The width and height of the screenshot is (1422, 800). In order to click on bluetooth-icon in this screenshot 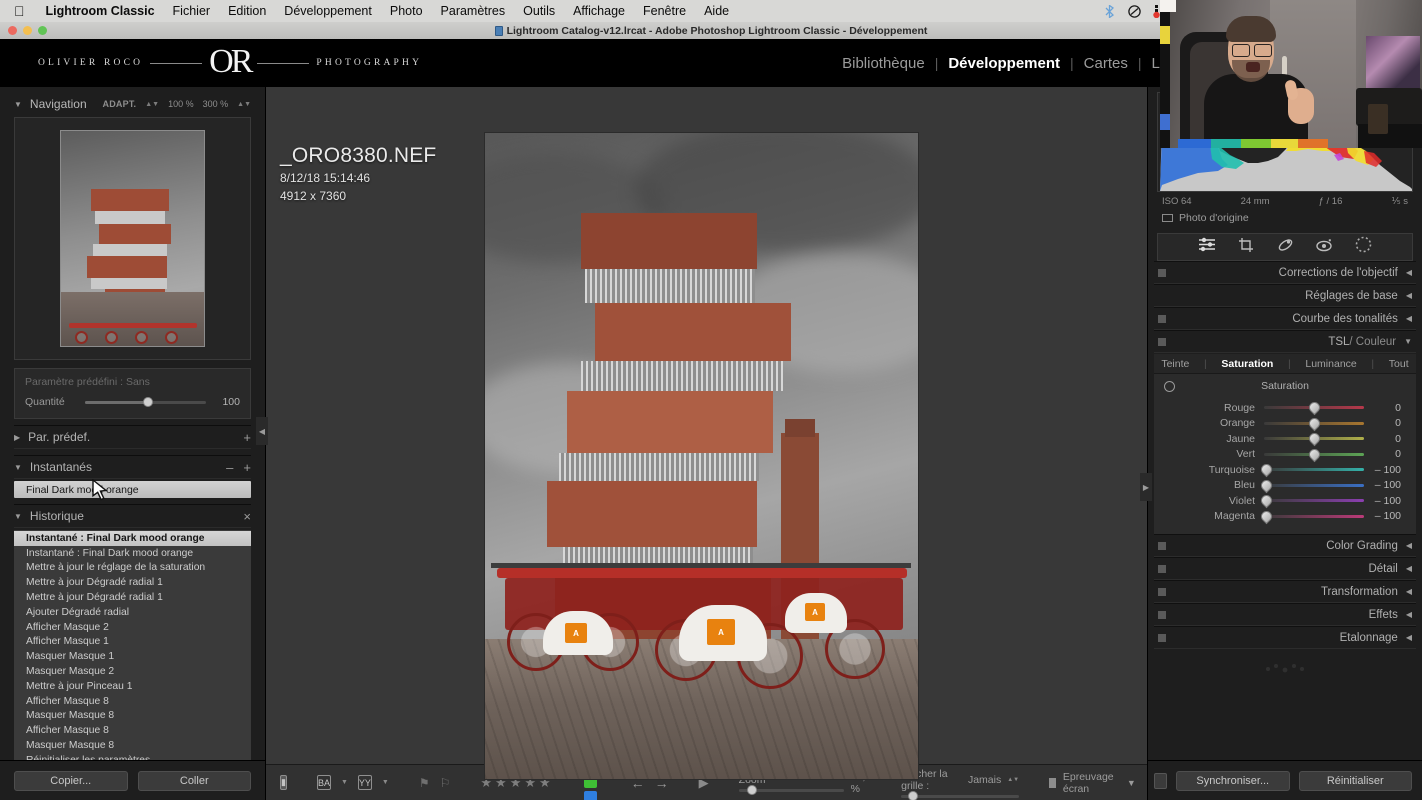, I will do `click(1109, 11)`.